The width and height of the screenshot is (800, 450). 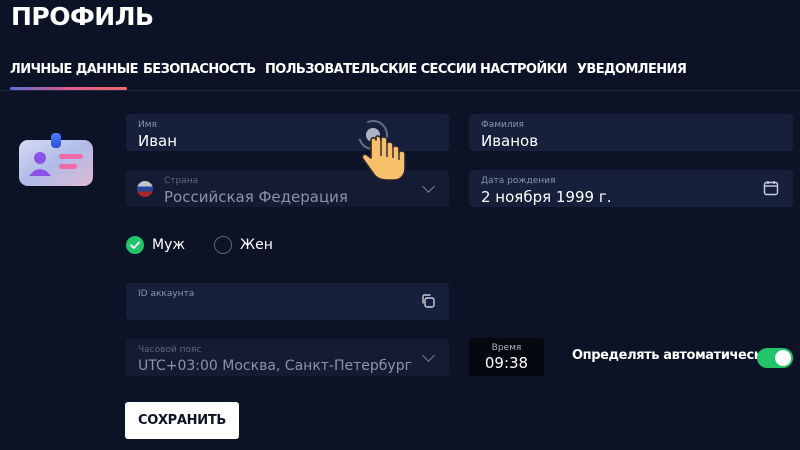 I want to click on auto-detect-label: Определять автоматически, so click(x=671, y=355).